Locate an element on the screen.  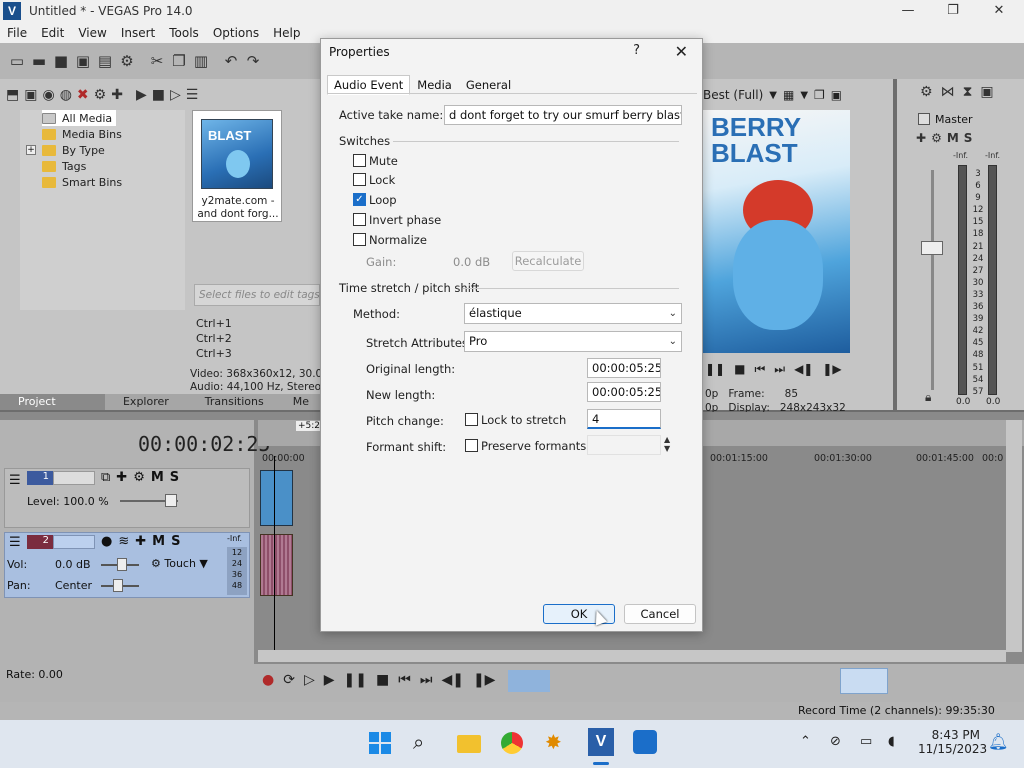
touch-mode-select: ⚙ Touch ▼ is located at coordinates (179, 563).